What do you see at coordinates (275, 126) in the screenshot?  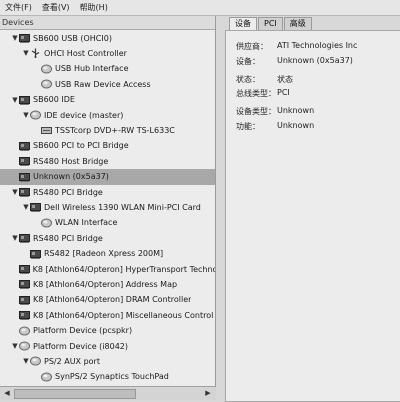 I see `property-row: 功能： Unknown` at bounding box center [275, 126].